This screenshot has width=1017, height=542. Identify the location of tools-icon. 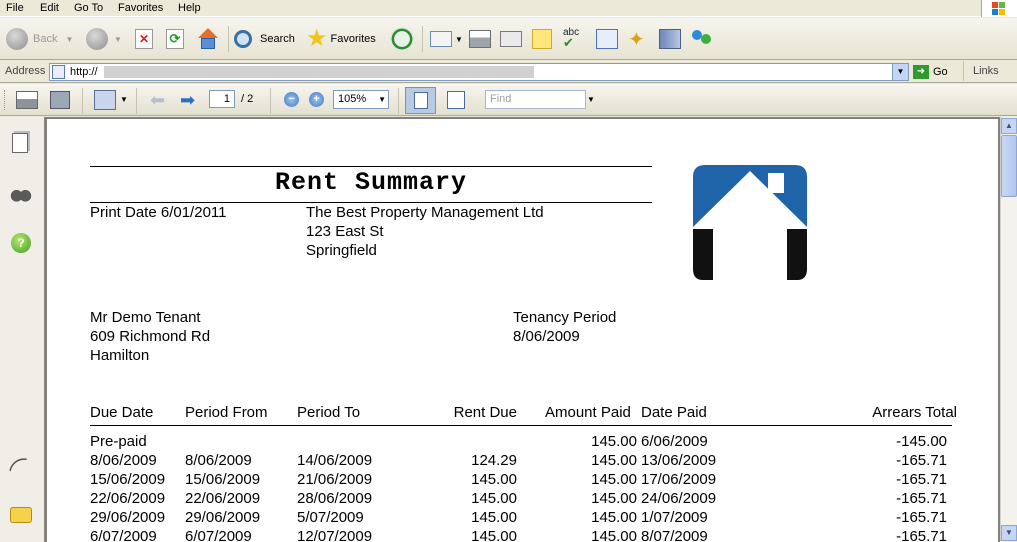
(670, 39).